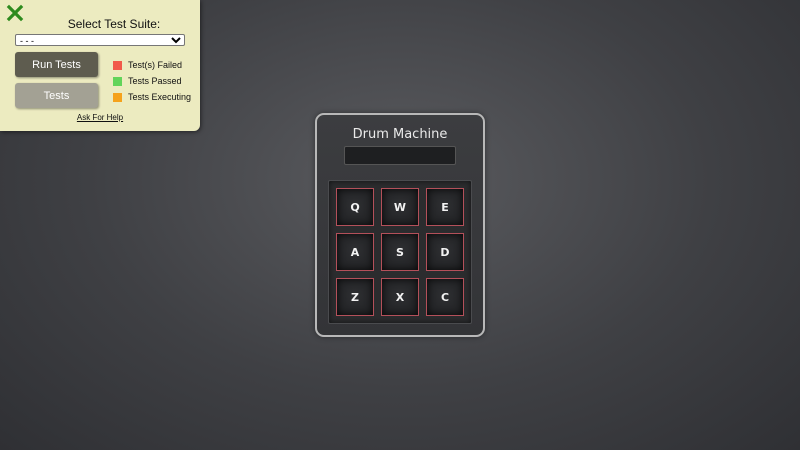 The height and width of the screenshot is (450, 800). What do you see at coordinates (400, 297) in the screenshot?
I see `drum-pad-x: X` at bounding box center [400, 297].